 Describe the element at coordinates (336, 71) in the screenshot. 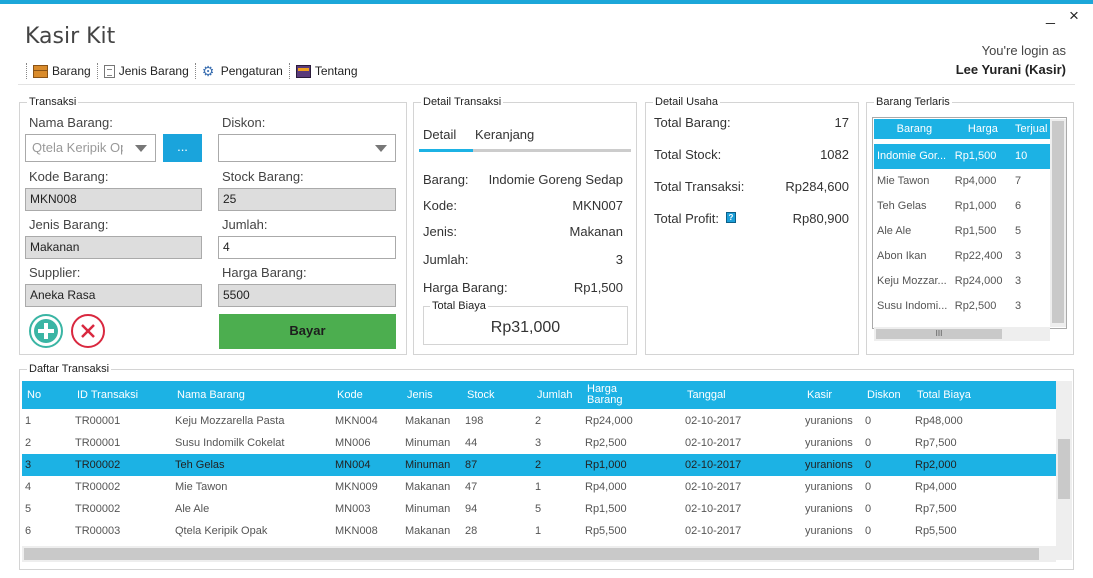

I see `menu-item-label: Tentang` at that location.